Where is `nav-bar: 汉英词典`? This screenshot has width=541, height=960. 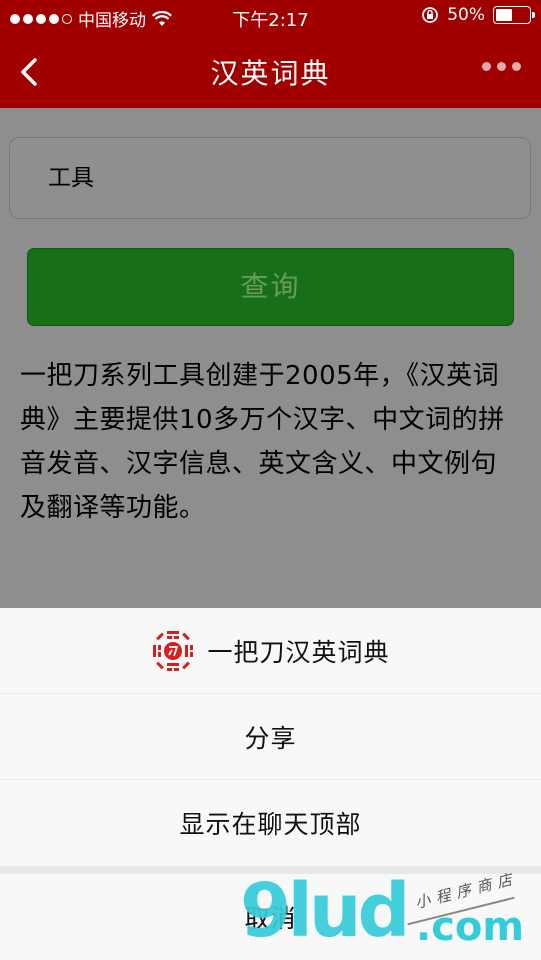 nav-bar: 汉英词典 is located at coordinates (270, 71).